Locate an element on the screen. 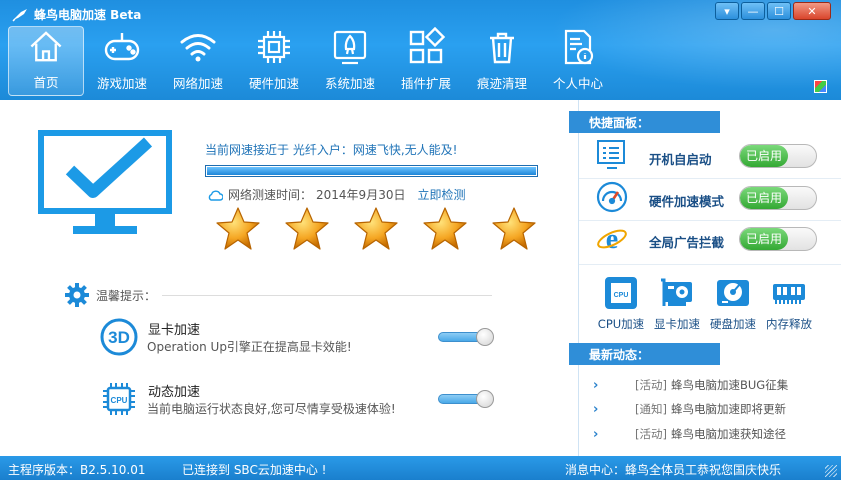 Image resolution: width=841 pixels, height=480 pixels. news-text: 蜂鸟电脑加速获知途径 is located at coordinates (728, 434).